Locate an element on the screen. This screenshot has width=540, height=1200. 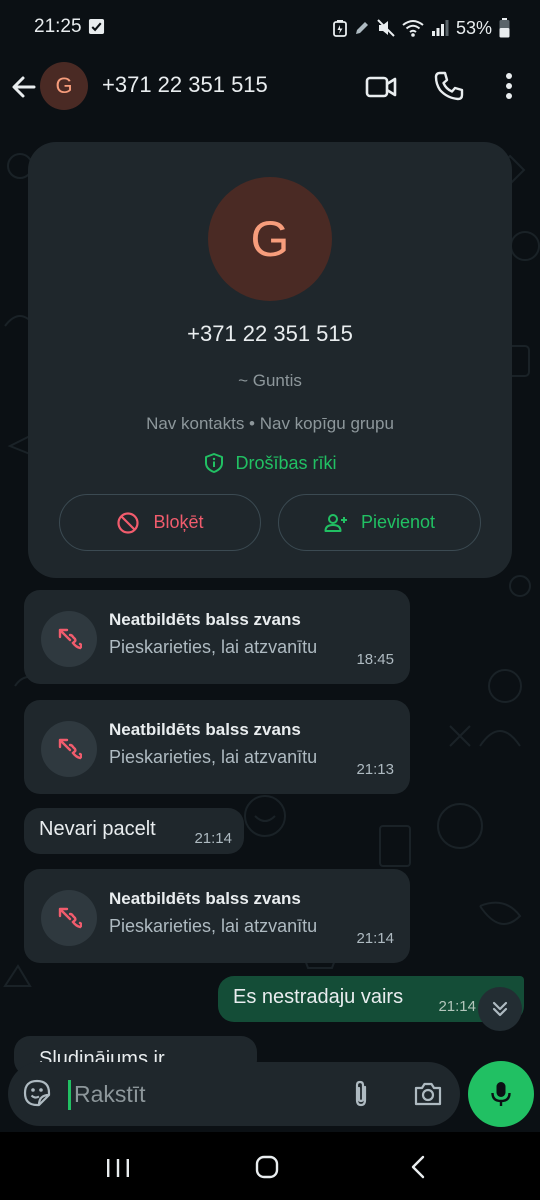
signal-icon is located at coordinates (440, 28).